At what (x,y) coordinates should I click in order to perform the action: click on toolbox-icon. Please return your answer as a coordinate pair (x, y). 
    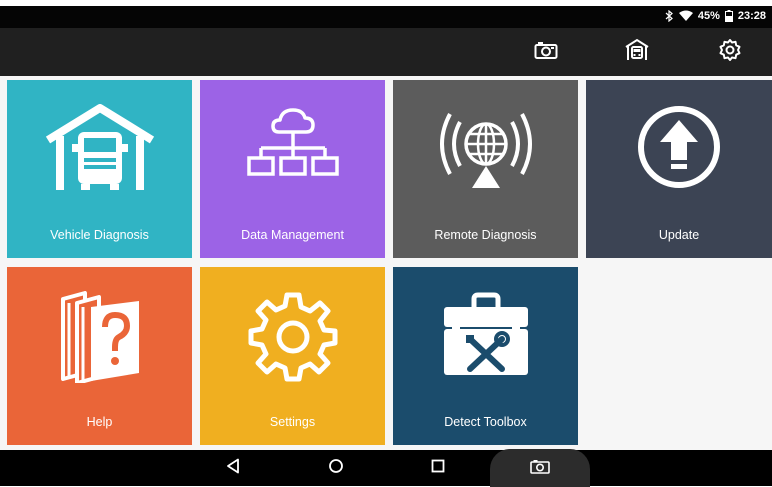
    Looking at the image, I should click on (486, 337).